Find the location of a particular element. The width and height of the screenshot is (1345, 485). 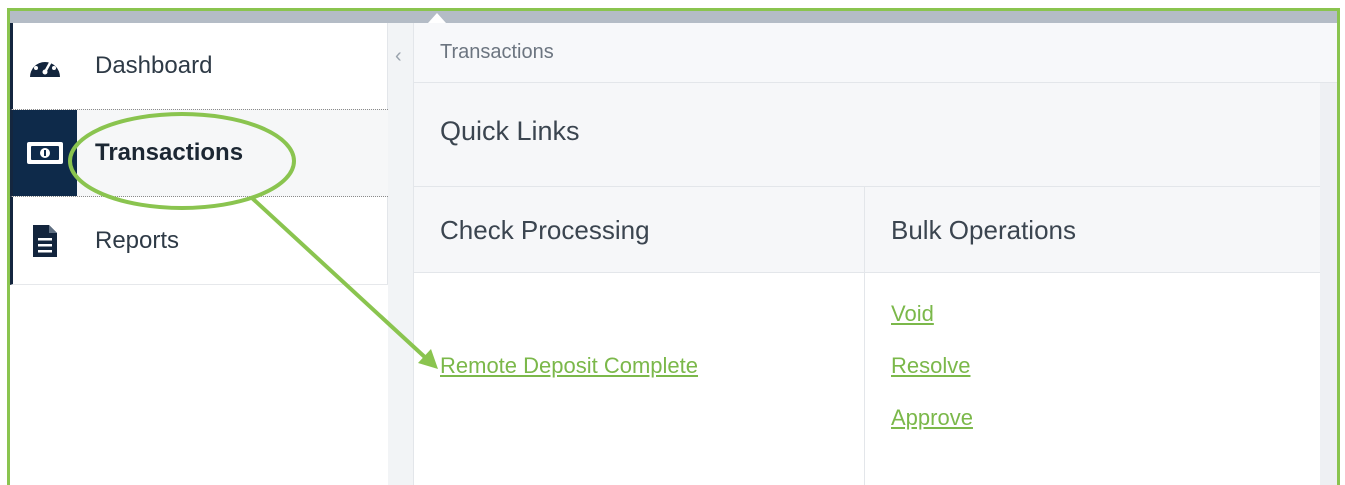

sidebar-item-label: Reports is located at coordinates (137, 240).